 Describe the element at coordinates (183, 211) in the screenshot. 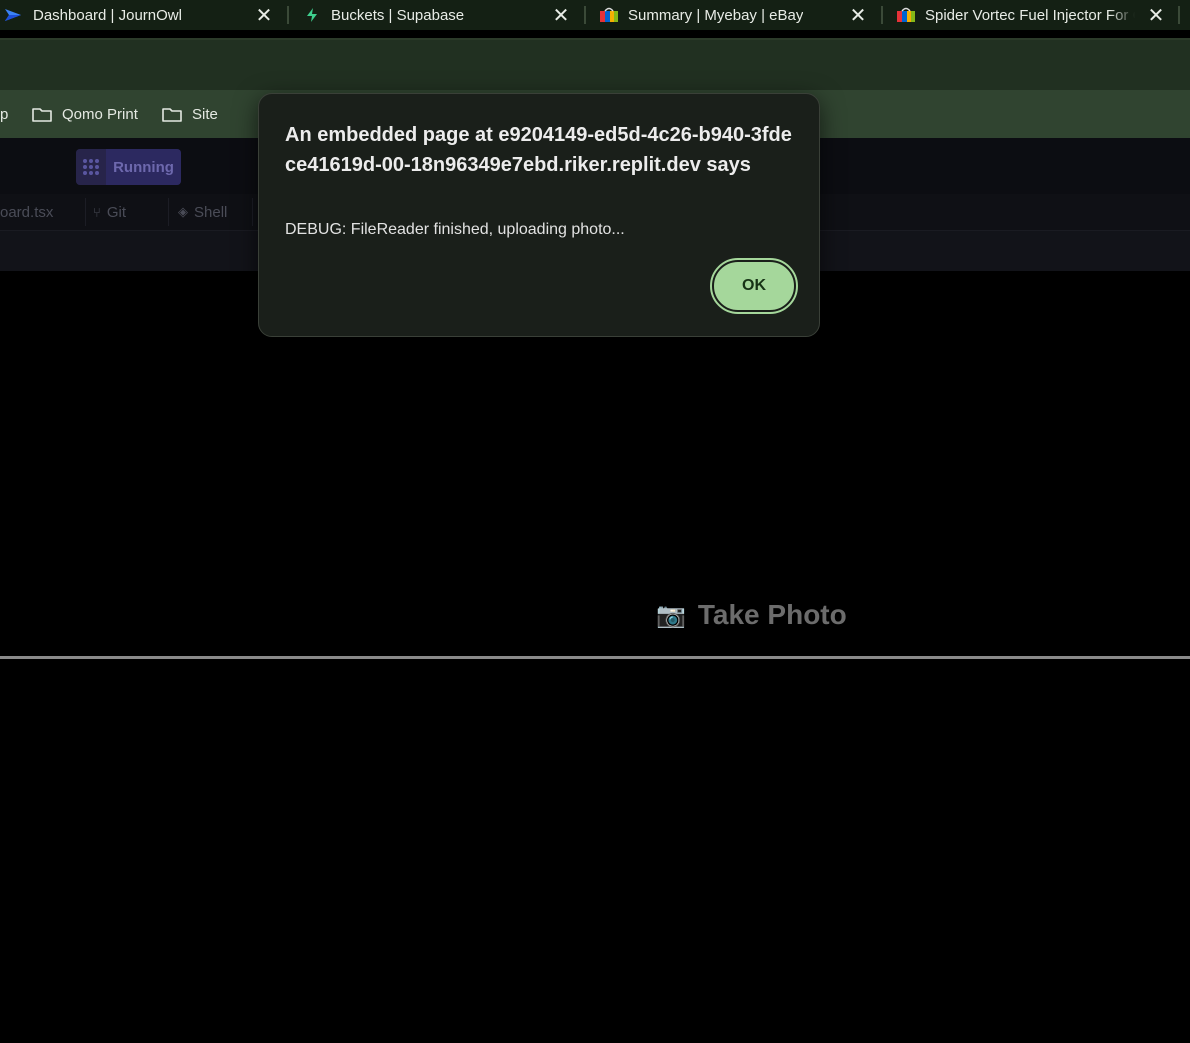

I see `shell-icon: ◈` at that location.